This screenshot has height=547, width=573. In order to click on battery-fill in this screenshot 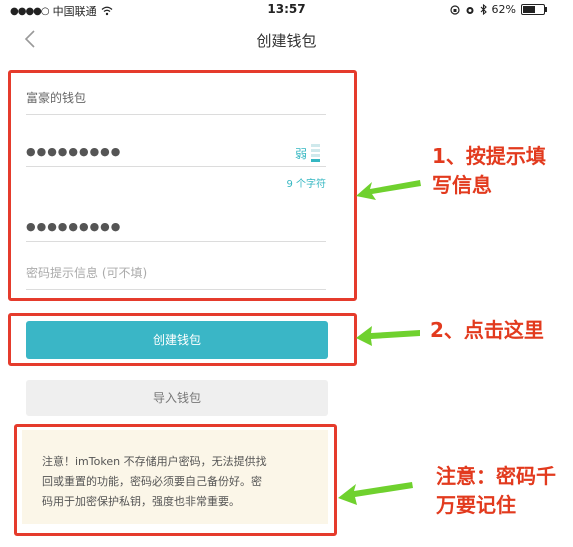, I will do `click(529, 9)`.